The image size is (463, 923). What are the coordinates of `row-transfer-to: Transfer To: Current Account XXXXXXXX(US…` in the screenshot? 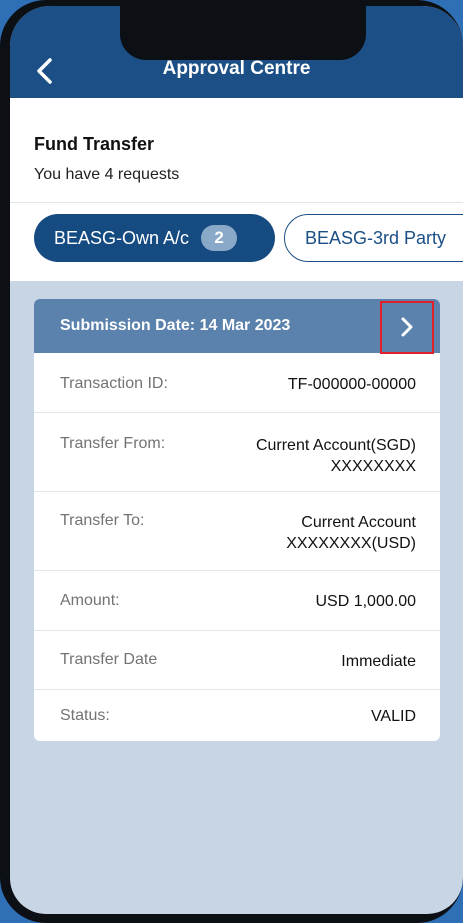 It's located at (237, 531).